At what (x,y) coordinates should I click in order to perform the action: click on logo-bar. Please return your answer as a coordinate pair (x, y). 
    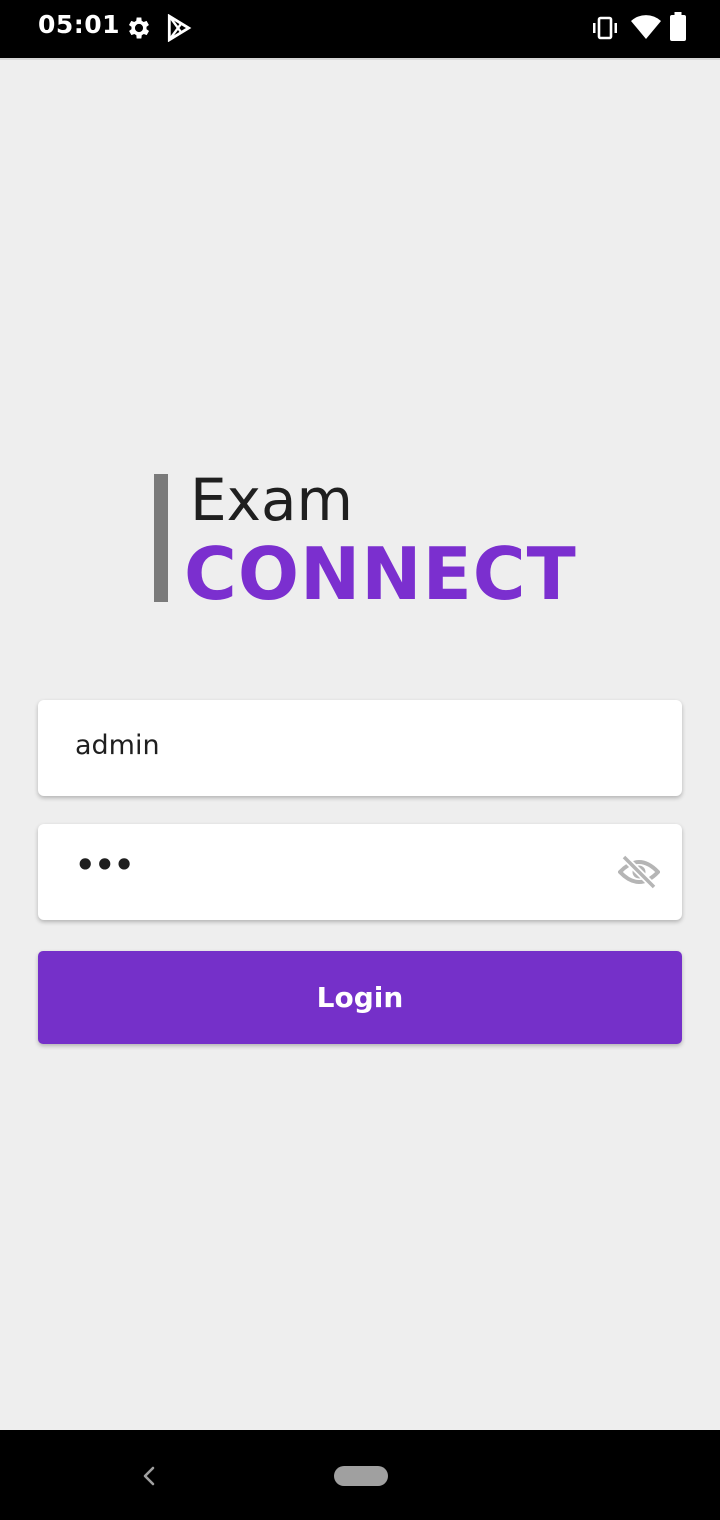
    Looking at the image, I should click on (161, 538).